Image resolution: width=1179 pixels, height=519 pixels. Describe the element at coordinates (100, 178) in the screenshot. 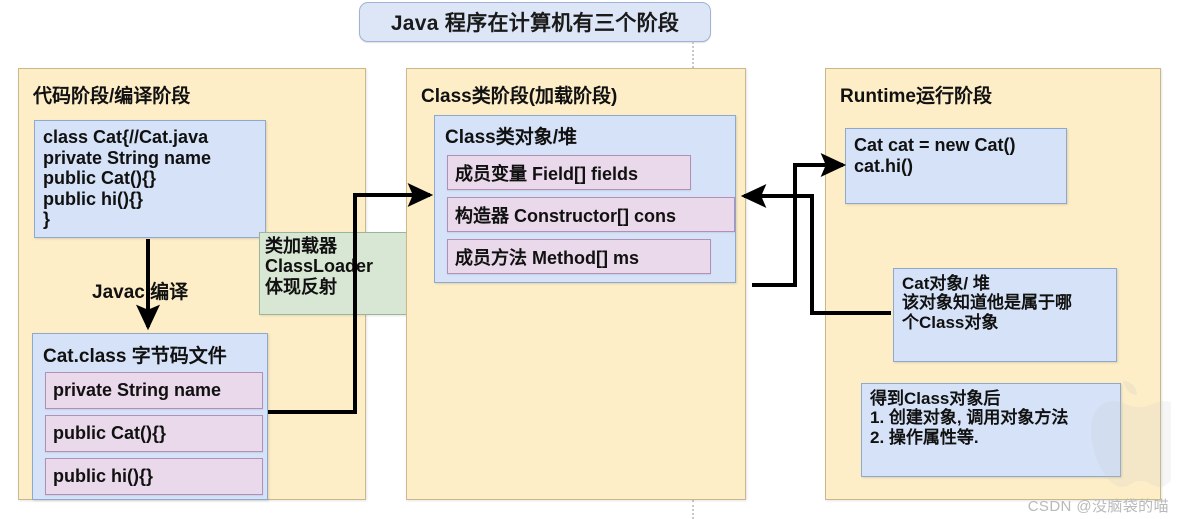

I see `source-line-3: public Cat(){}` at that location.